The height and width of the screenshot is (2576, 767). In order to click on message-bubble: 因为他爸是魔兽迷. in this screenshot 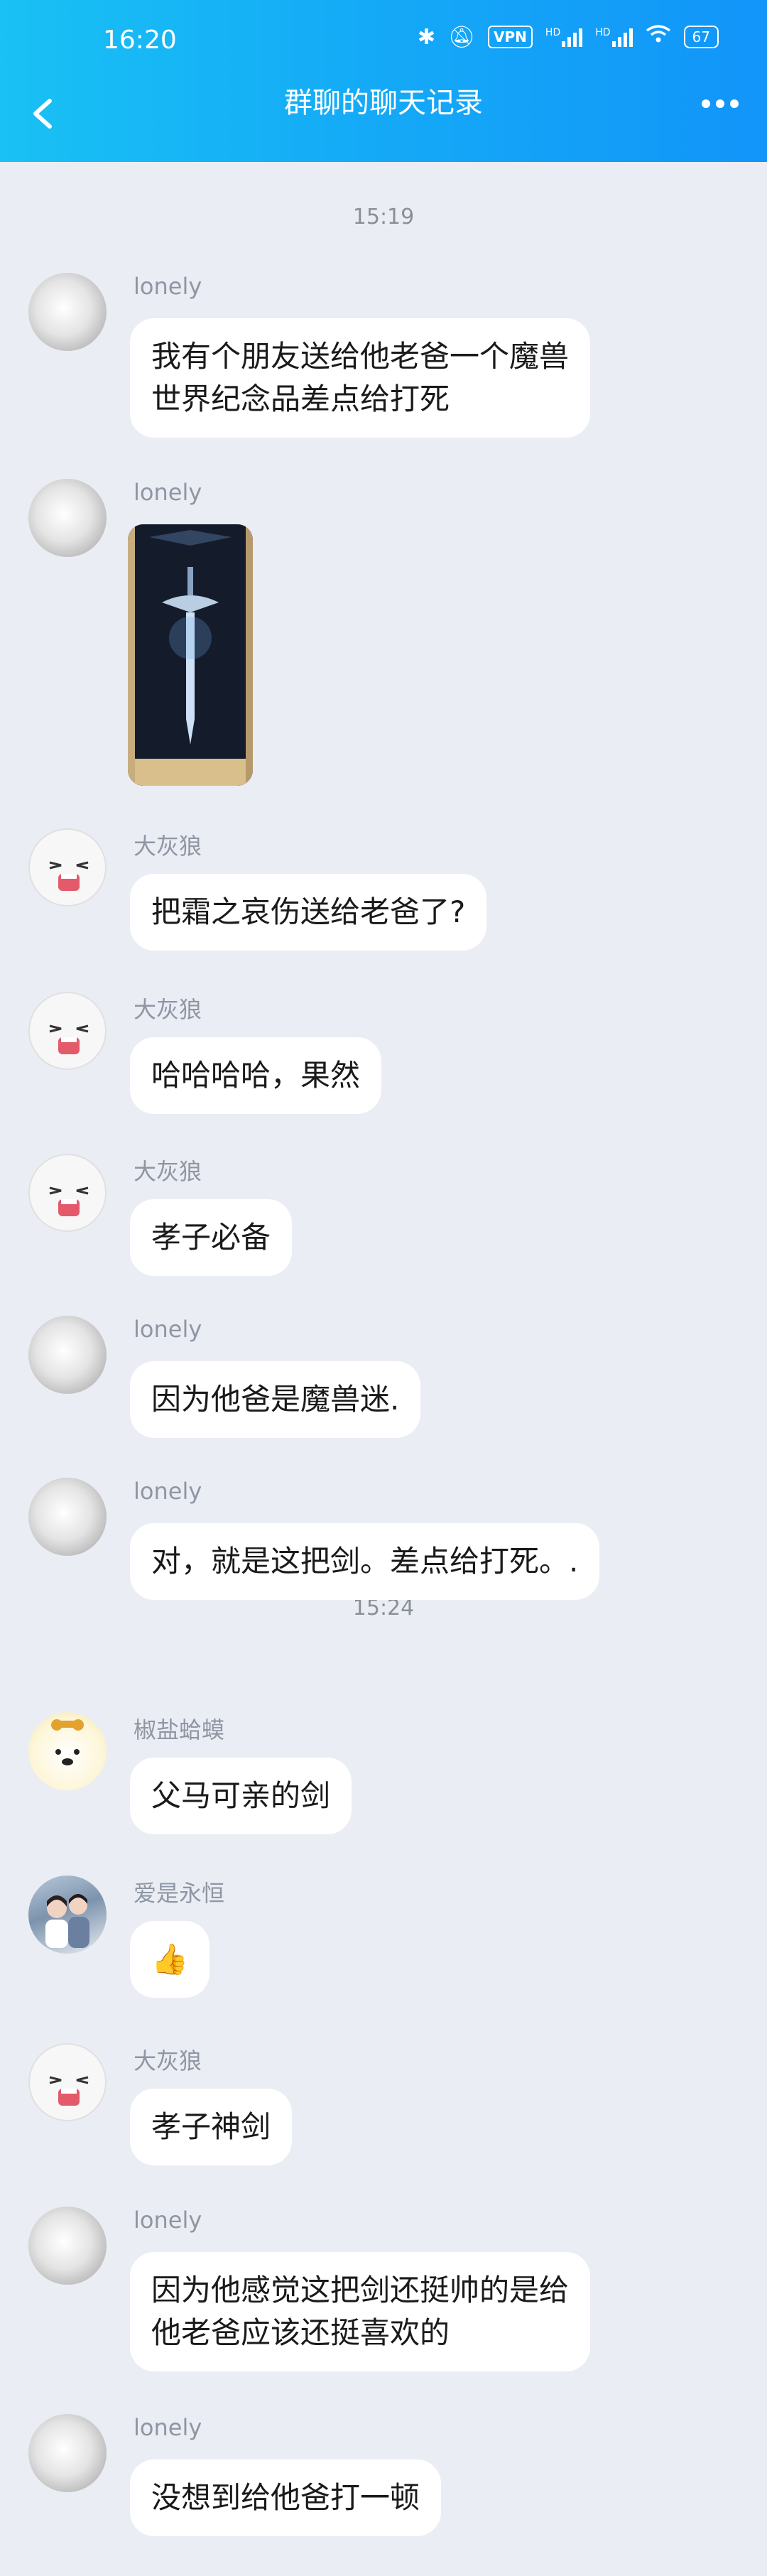, I will do `click(275, 1399)`.